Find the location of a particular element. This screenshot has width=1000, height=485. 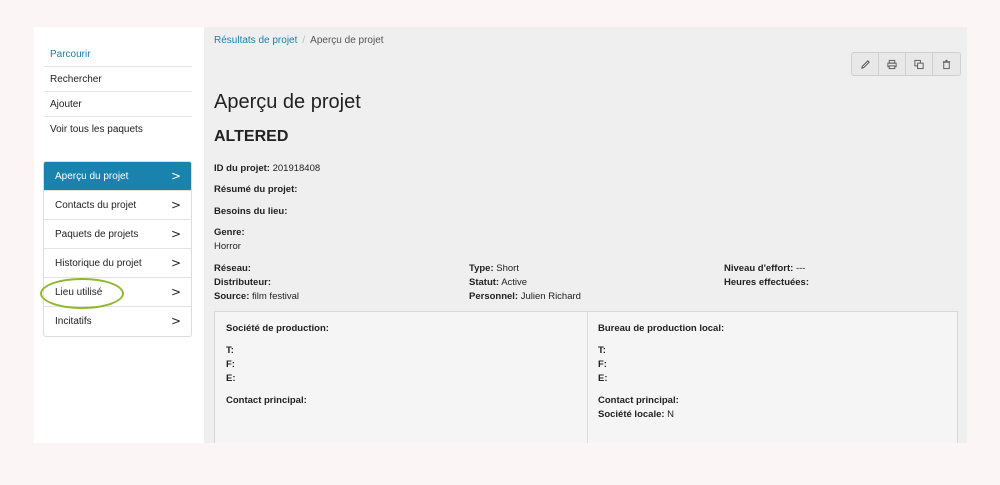

copy-icon is located at coordinates (919, 64).